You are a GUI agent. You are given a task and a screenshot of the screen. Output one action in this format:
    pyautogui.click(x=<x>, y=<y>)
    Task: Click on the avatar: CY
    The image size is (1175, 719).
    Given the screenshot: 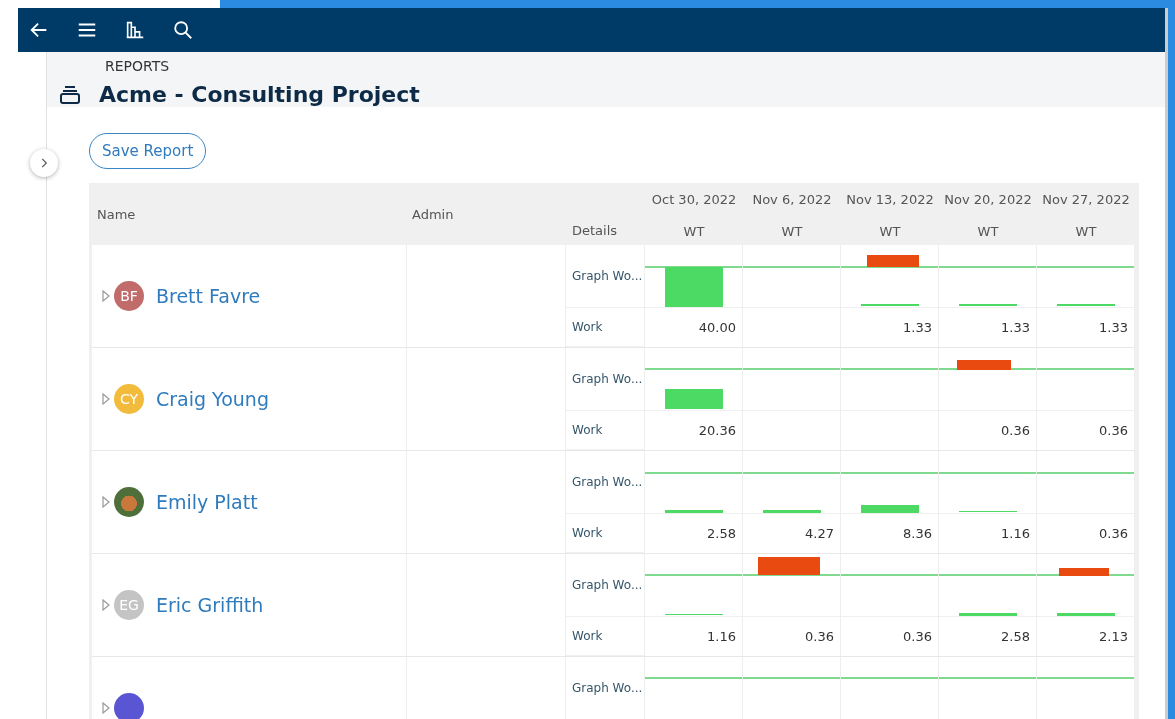 What is the action you would take?
    pyautogui.click(x=129, y=399)
    